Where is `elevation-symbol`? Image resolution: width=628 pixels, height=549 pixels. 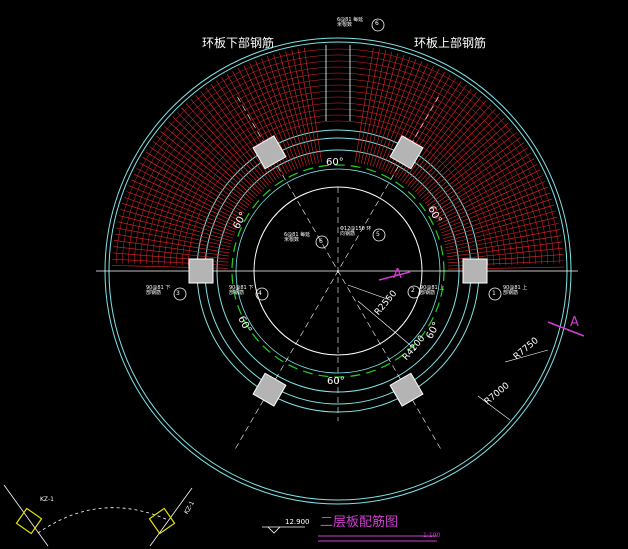 elevation-symbol is located at coordinates (283, 530).